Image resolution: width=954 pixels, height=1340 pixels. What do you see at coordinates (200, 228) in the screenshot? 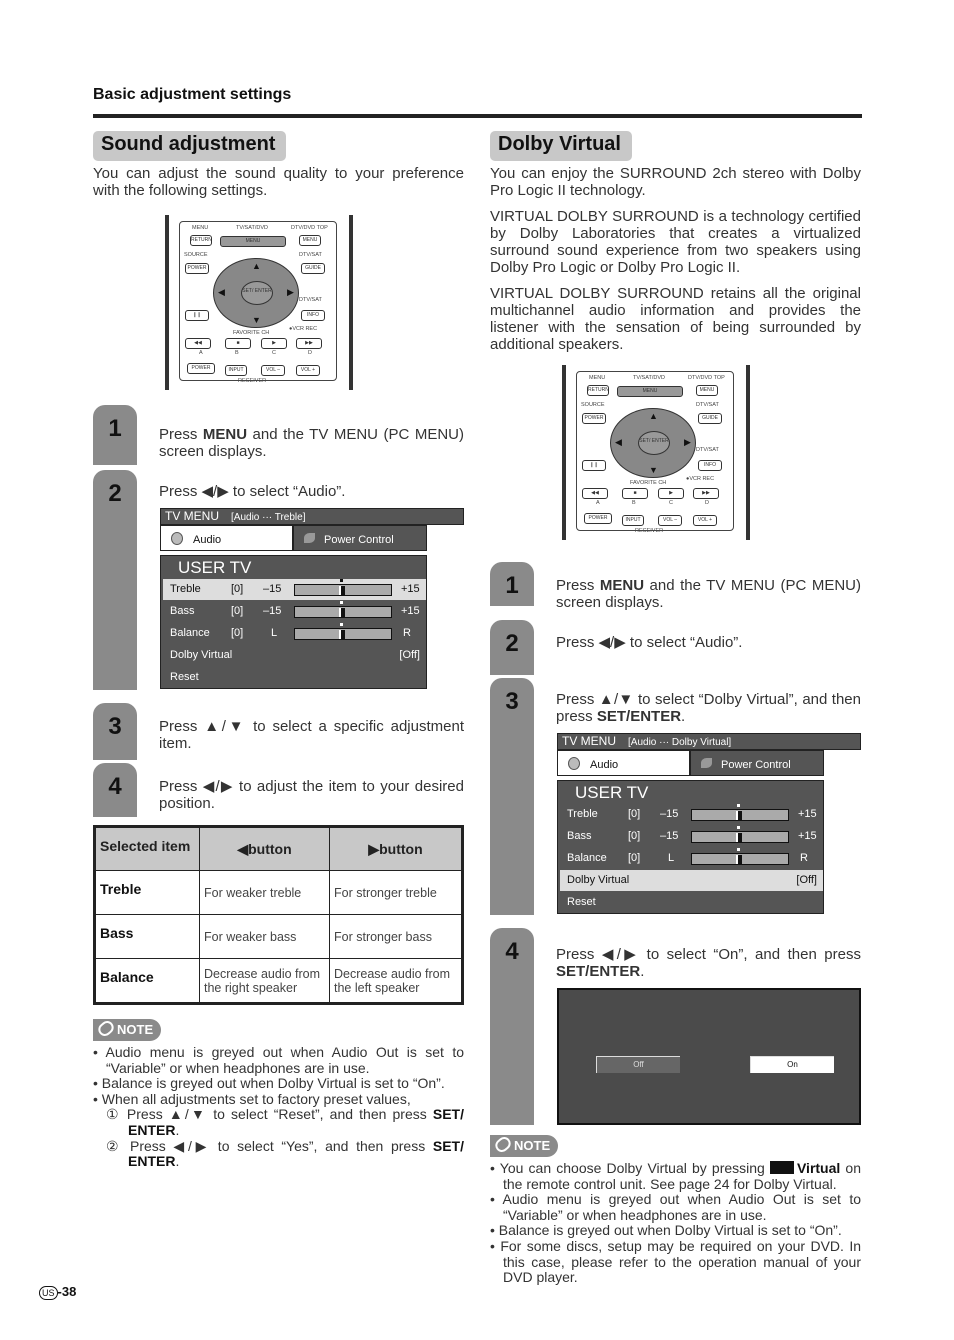
I see `remote-label-menu: MENU` at bounding box center [200, 228].